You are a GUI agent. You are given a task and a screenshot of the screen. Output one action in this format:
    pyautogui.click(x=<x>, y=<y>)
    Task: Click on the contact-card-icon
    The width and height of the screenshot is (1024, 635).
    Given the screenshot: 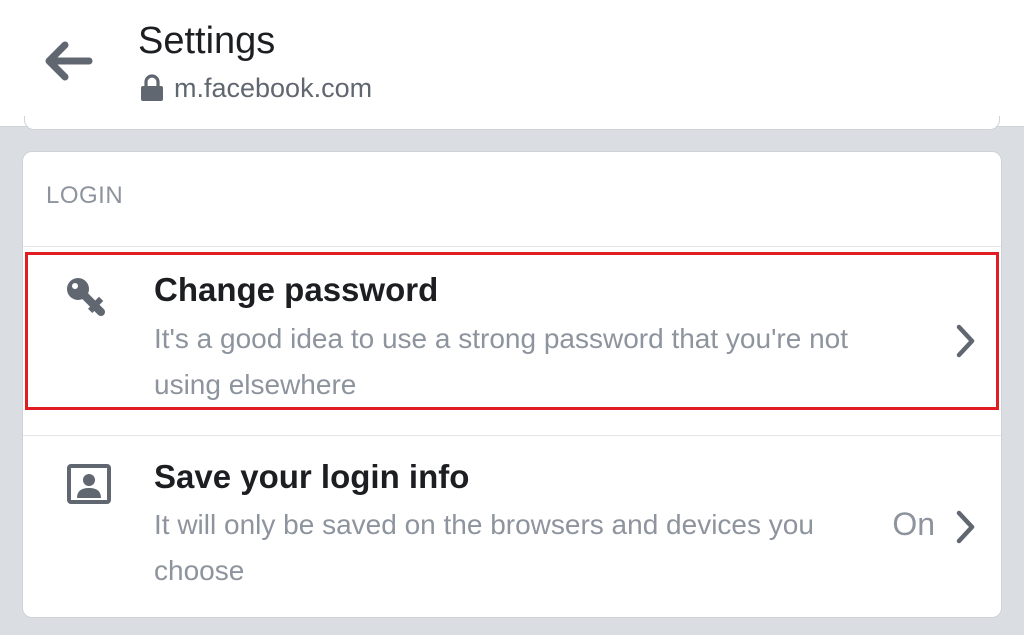 What is the action you would take?
    pyautogui.click(x=89, y=486)
    